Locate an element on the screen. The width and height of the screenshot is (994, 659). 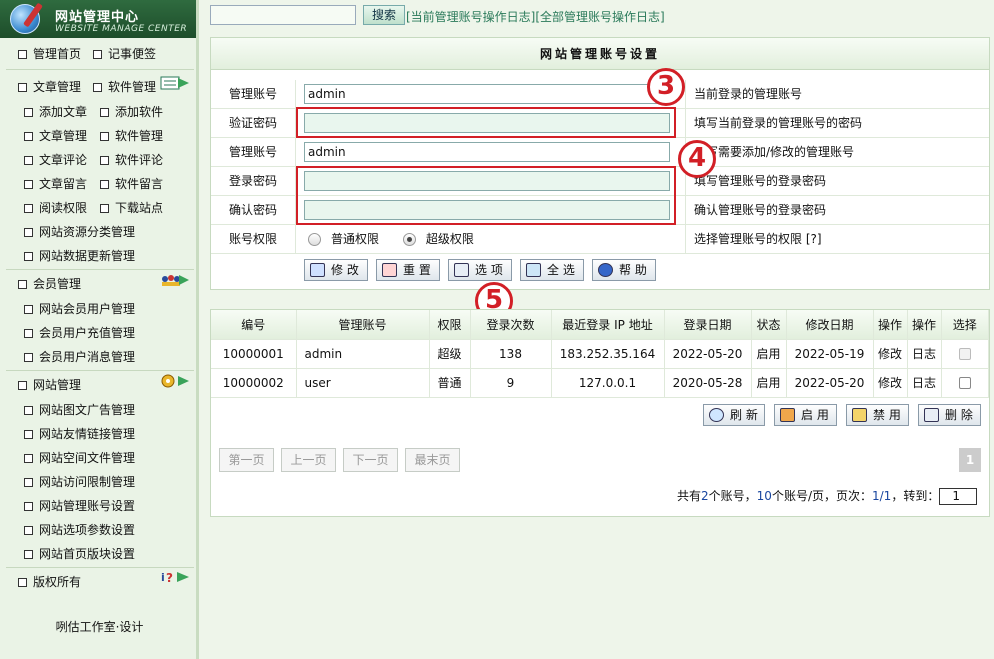
delete-button: 删 除 is located at coordinates (949, 415).